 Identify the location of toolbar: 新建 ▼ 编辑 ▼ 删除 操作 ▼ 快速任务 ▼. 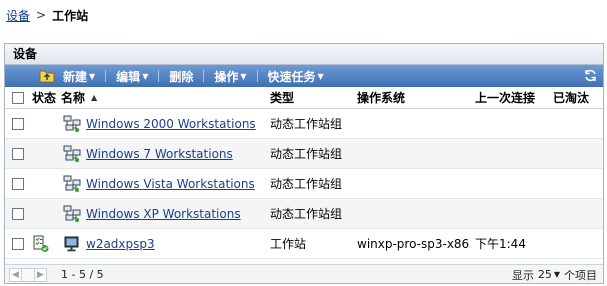
(304, 76).